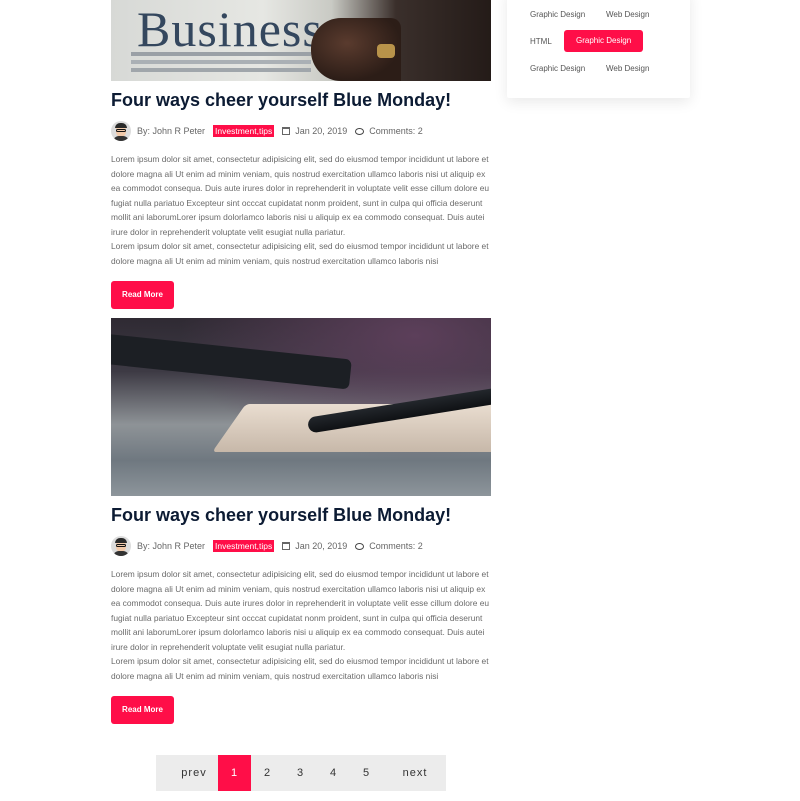  Describe the element at coordinates (333, 773) in the screenshot. I see `pagination-page-4: 4` at that location.